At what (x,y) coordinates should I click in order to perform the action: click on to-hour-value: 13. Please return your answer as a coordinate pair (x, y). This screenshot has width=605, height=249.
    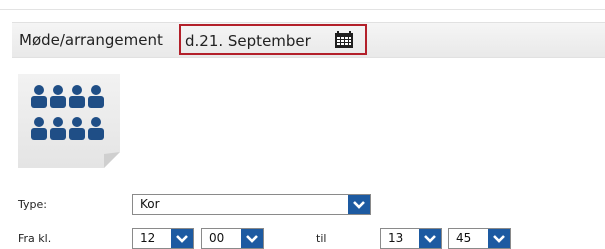
    Looking at the image, I should click on (396, 238).